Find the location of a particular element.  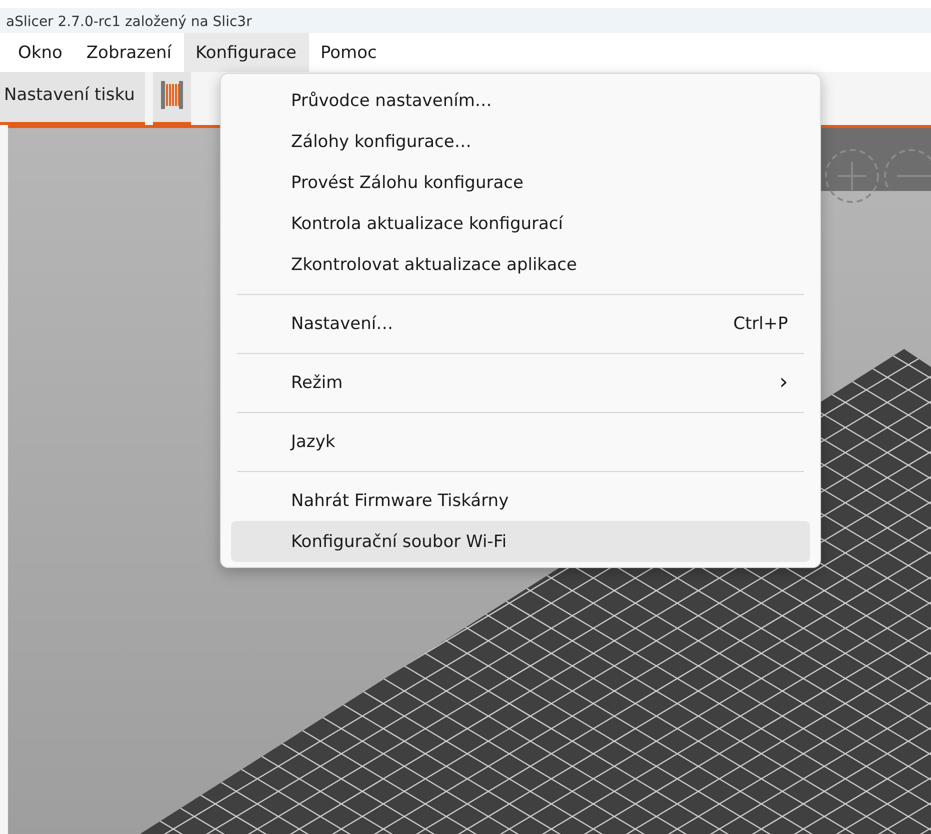

filament-tab is located at coordinates (171, 98).